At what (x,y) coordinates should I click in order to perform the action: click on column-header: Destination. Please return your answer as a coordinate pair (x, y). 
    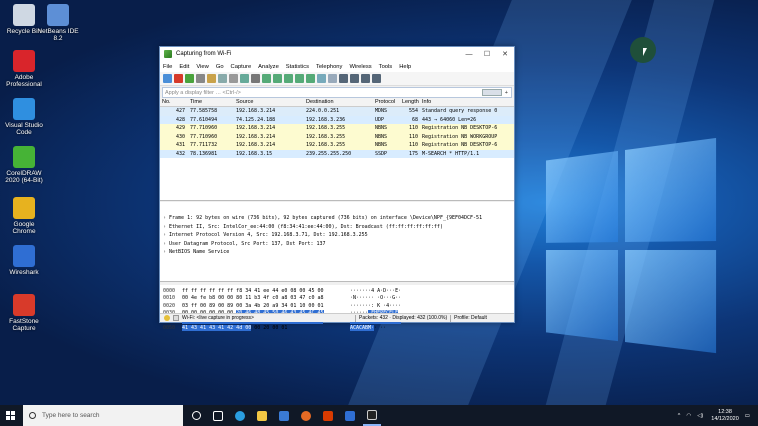
    Looking at the image, I should click on (338, 102).